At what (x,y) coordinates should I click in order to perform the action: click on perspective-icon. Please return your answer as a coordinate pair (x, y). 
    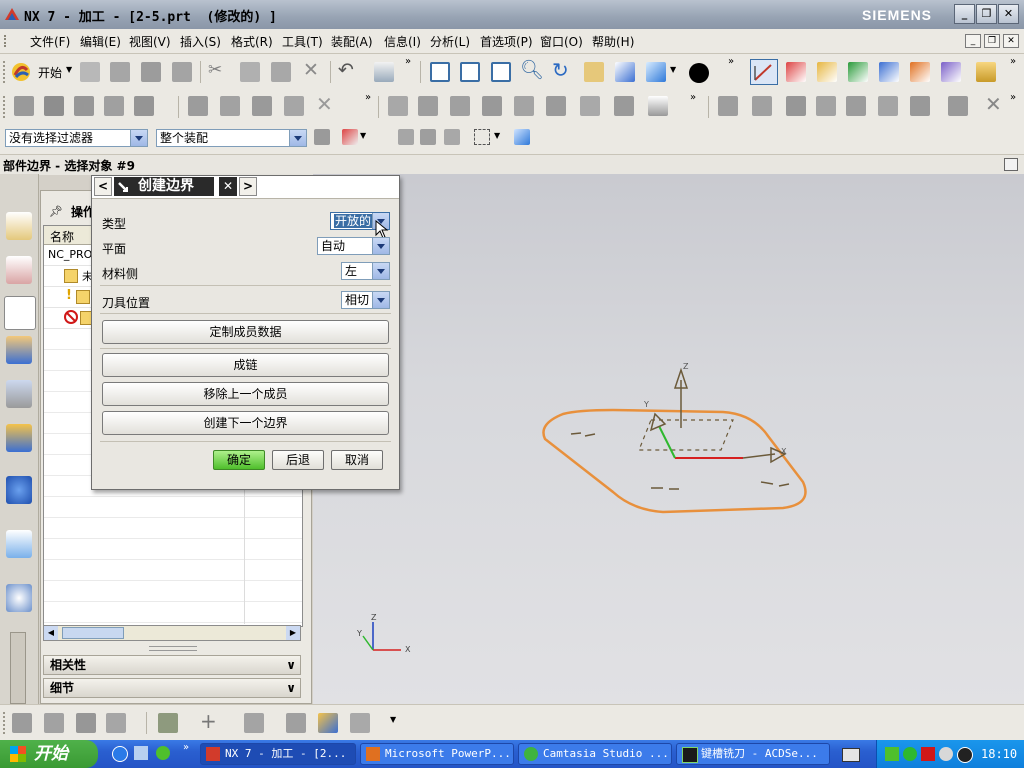
    Looking at the image, I should click on (625, 72).